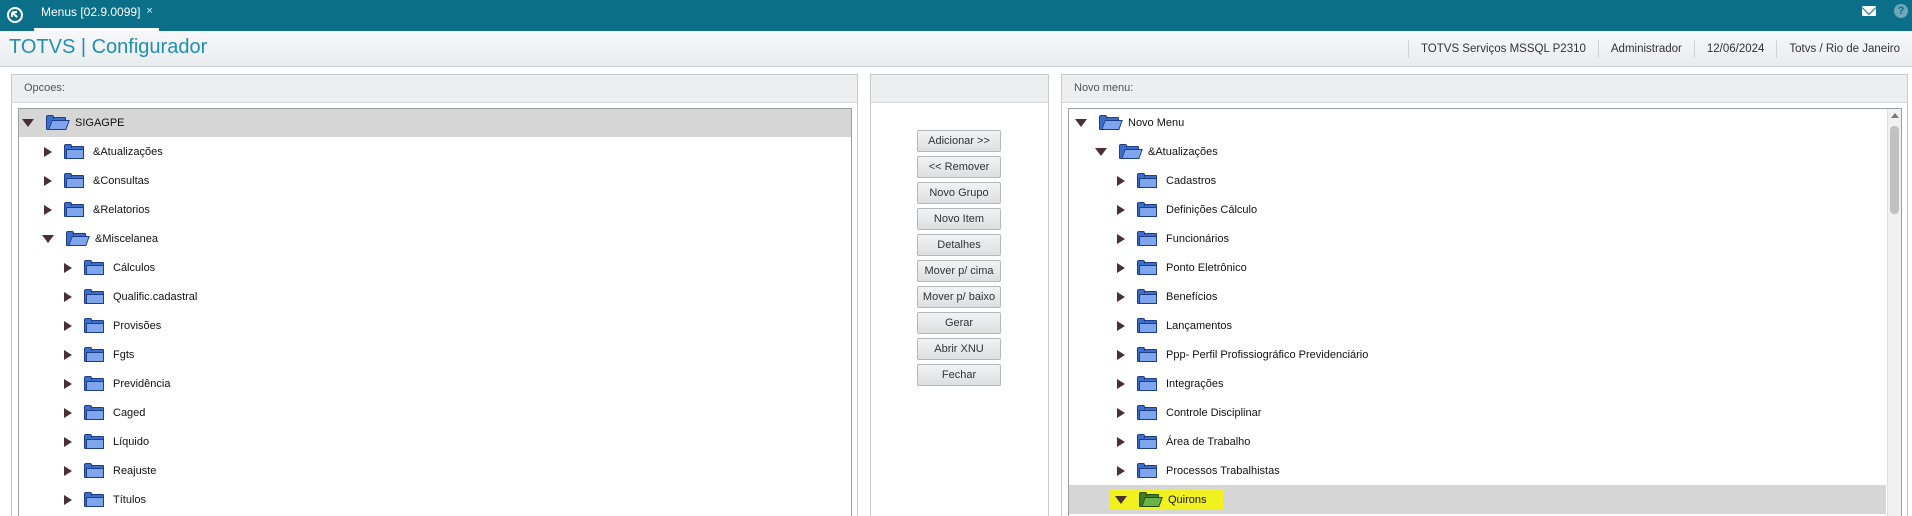 The width and height of the screenshot is (1912, 516). What do you see at coordinates (956, 15) in the screenshot?
I see `top-tab-bar: Menus [02.9.0099] × ?` at bounding box center [956, 15].